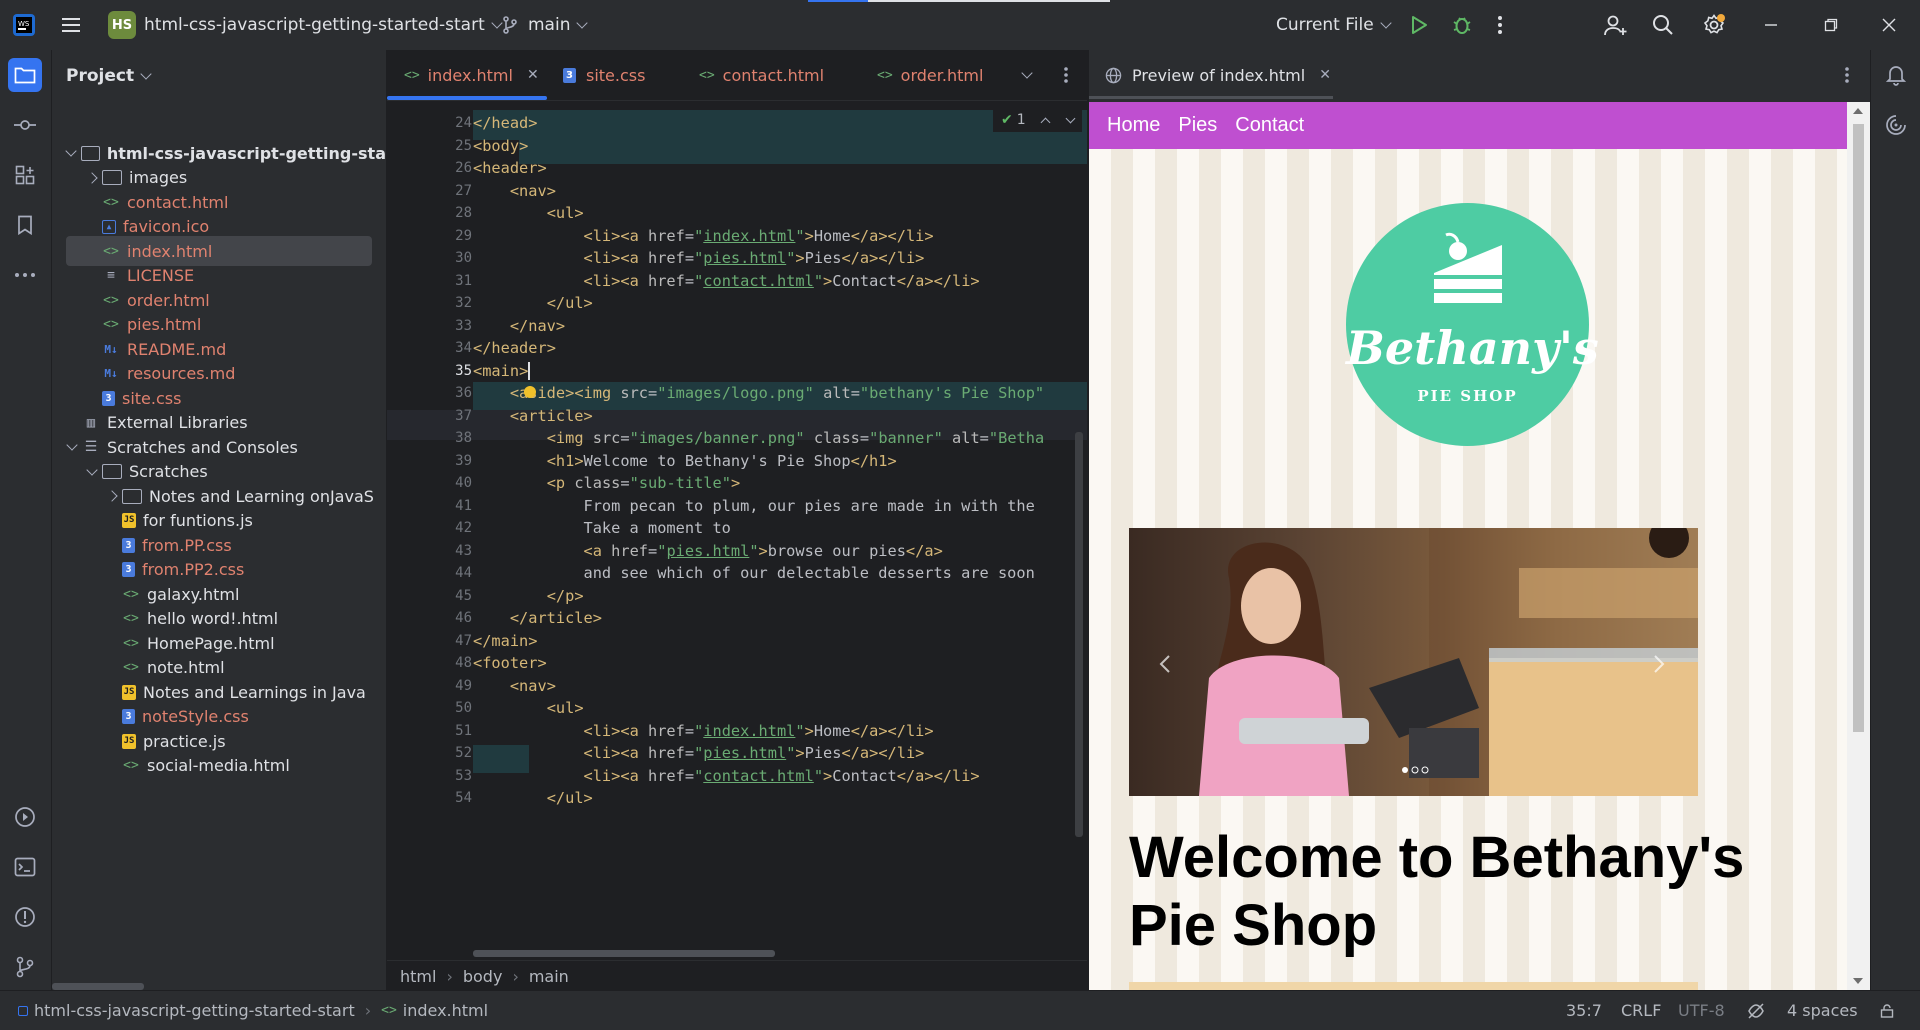 Image resolution: width=1920 pixels, height=1030 pixels. Describe the element at coordinates (429, 461) in the screenshot. I see `line-number: 39` at that location.